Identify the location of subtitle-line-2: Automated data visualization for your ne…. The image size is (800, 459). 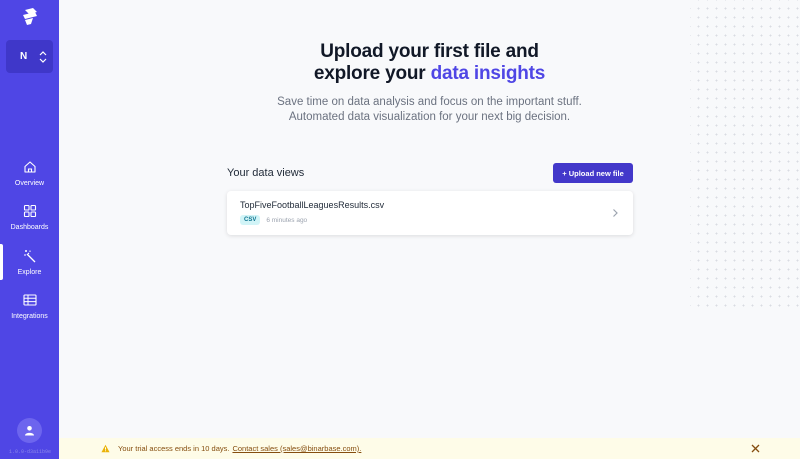
(429, 117).